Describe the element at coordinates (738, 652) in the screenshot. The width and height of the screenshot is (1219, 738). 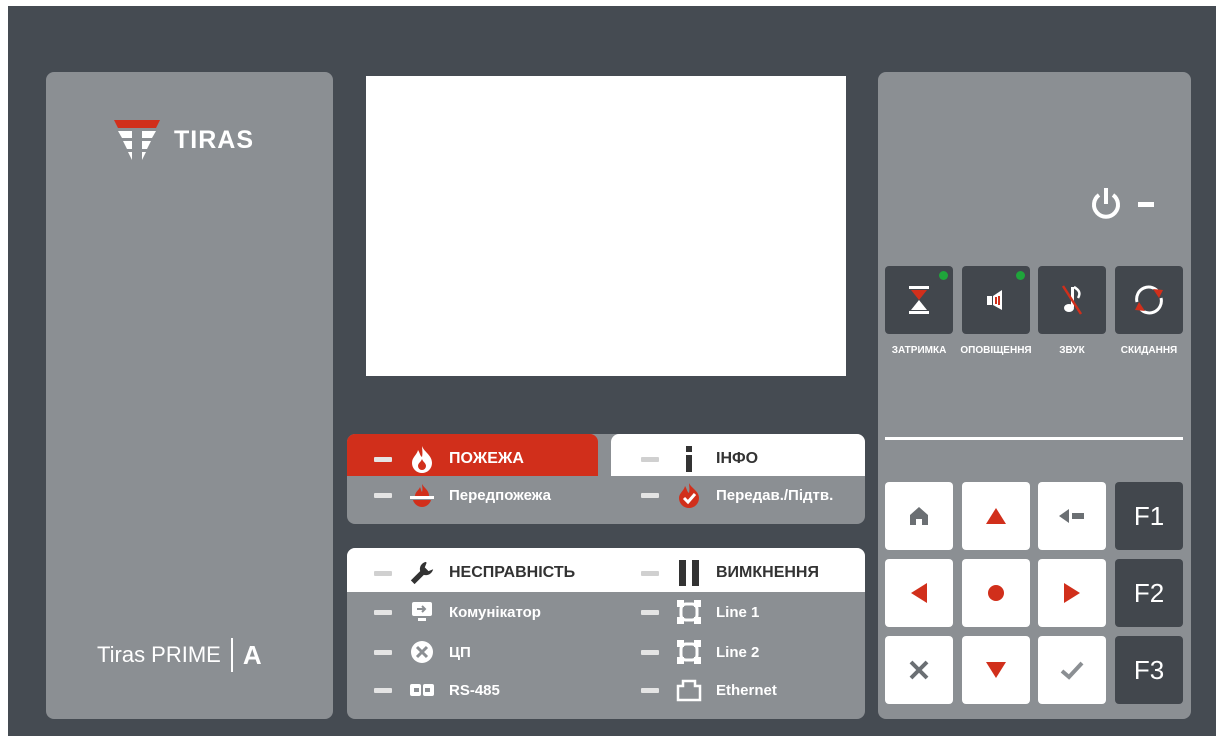
I see `line2-label: Line 2` at that location.